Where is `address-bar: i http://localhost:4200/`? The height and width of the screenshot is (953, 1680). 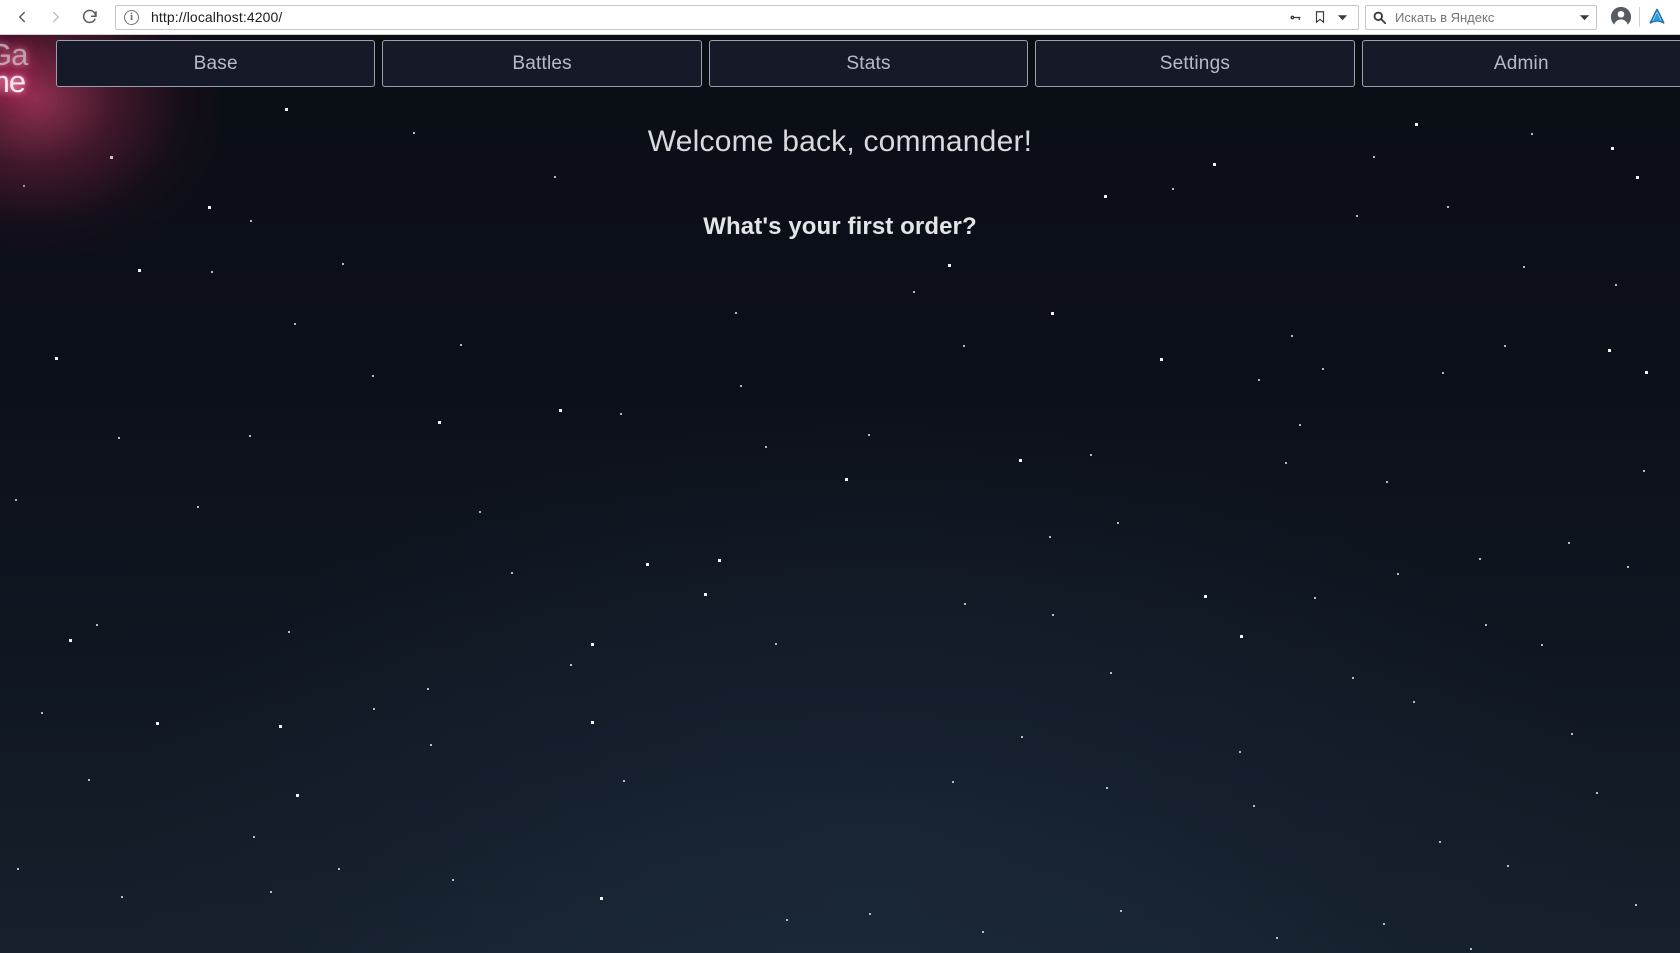
address-bar: i http://localhost:4200/ is located at coordinates (737, 17).